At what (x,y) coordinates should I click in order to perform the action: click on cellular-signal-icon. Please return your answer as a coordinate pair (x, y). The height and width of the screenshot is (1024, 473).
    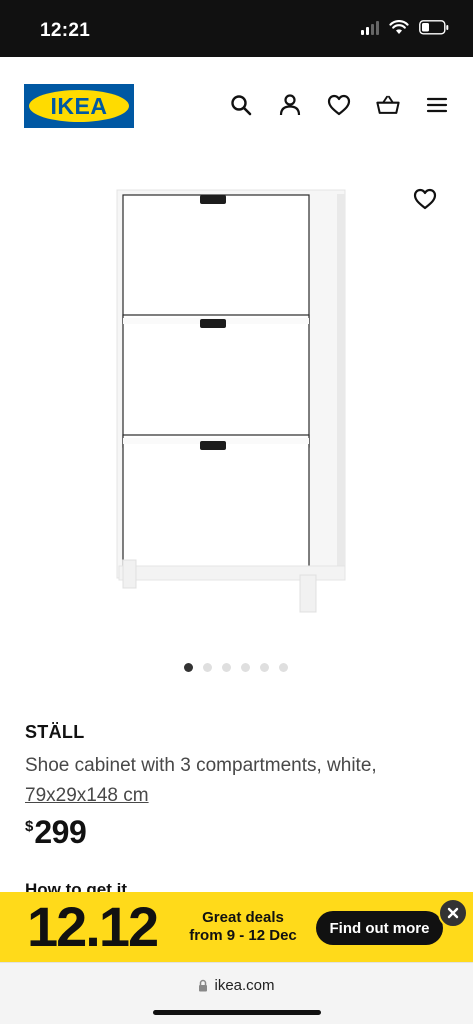
    Looking at the image, I should click on (370, 27).